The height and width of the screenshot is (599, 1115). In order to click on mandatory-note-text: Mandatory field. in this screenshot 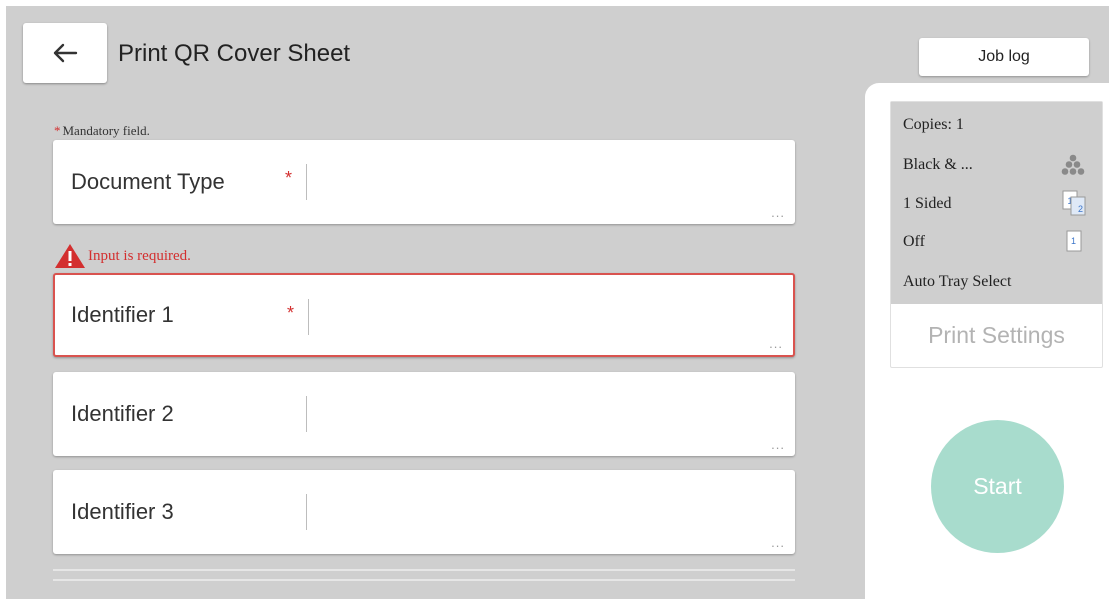, I will do `click(106, 130)`.